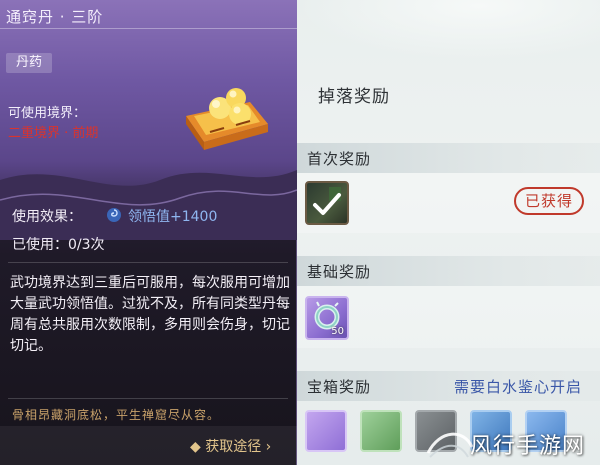 This screenshot has height=465, width=600. I want to click on obtained-stamp: 已获得, so click(549, 201).